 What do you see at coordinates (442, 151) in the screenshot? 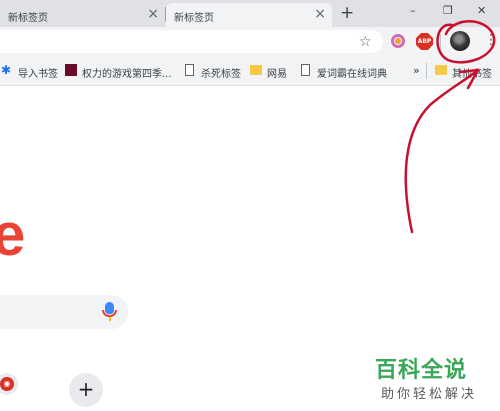
I see `annotation-arrow-shaft` at bounding box center [442, 151].